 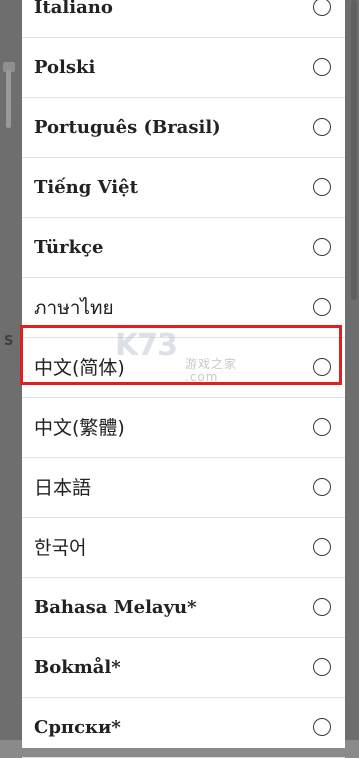 What do you see at coordinates (79, 368) in the screenshot?
I see `language-label: 中文(简体)` at bounding box center [79, 368].